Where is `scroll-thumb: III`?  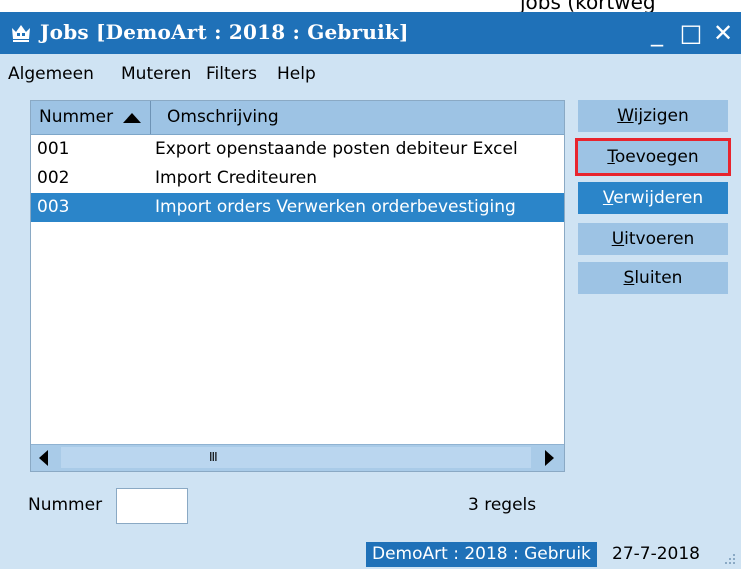 scroll-thumb: III is located at coordinates (296, 457).